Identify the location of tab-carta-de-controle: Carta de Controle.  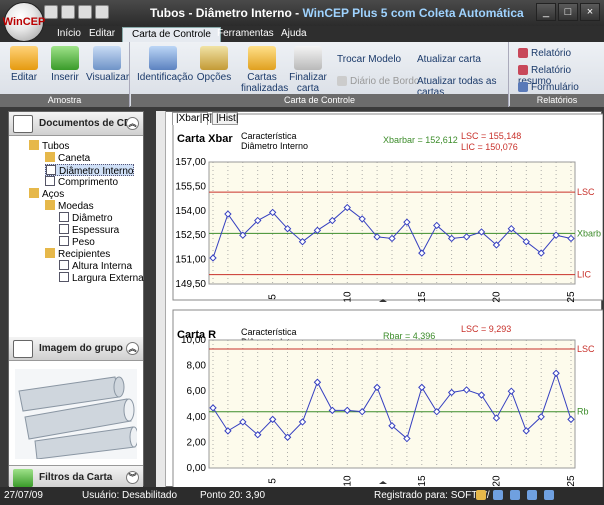
(171, 34).